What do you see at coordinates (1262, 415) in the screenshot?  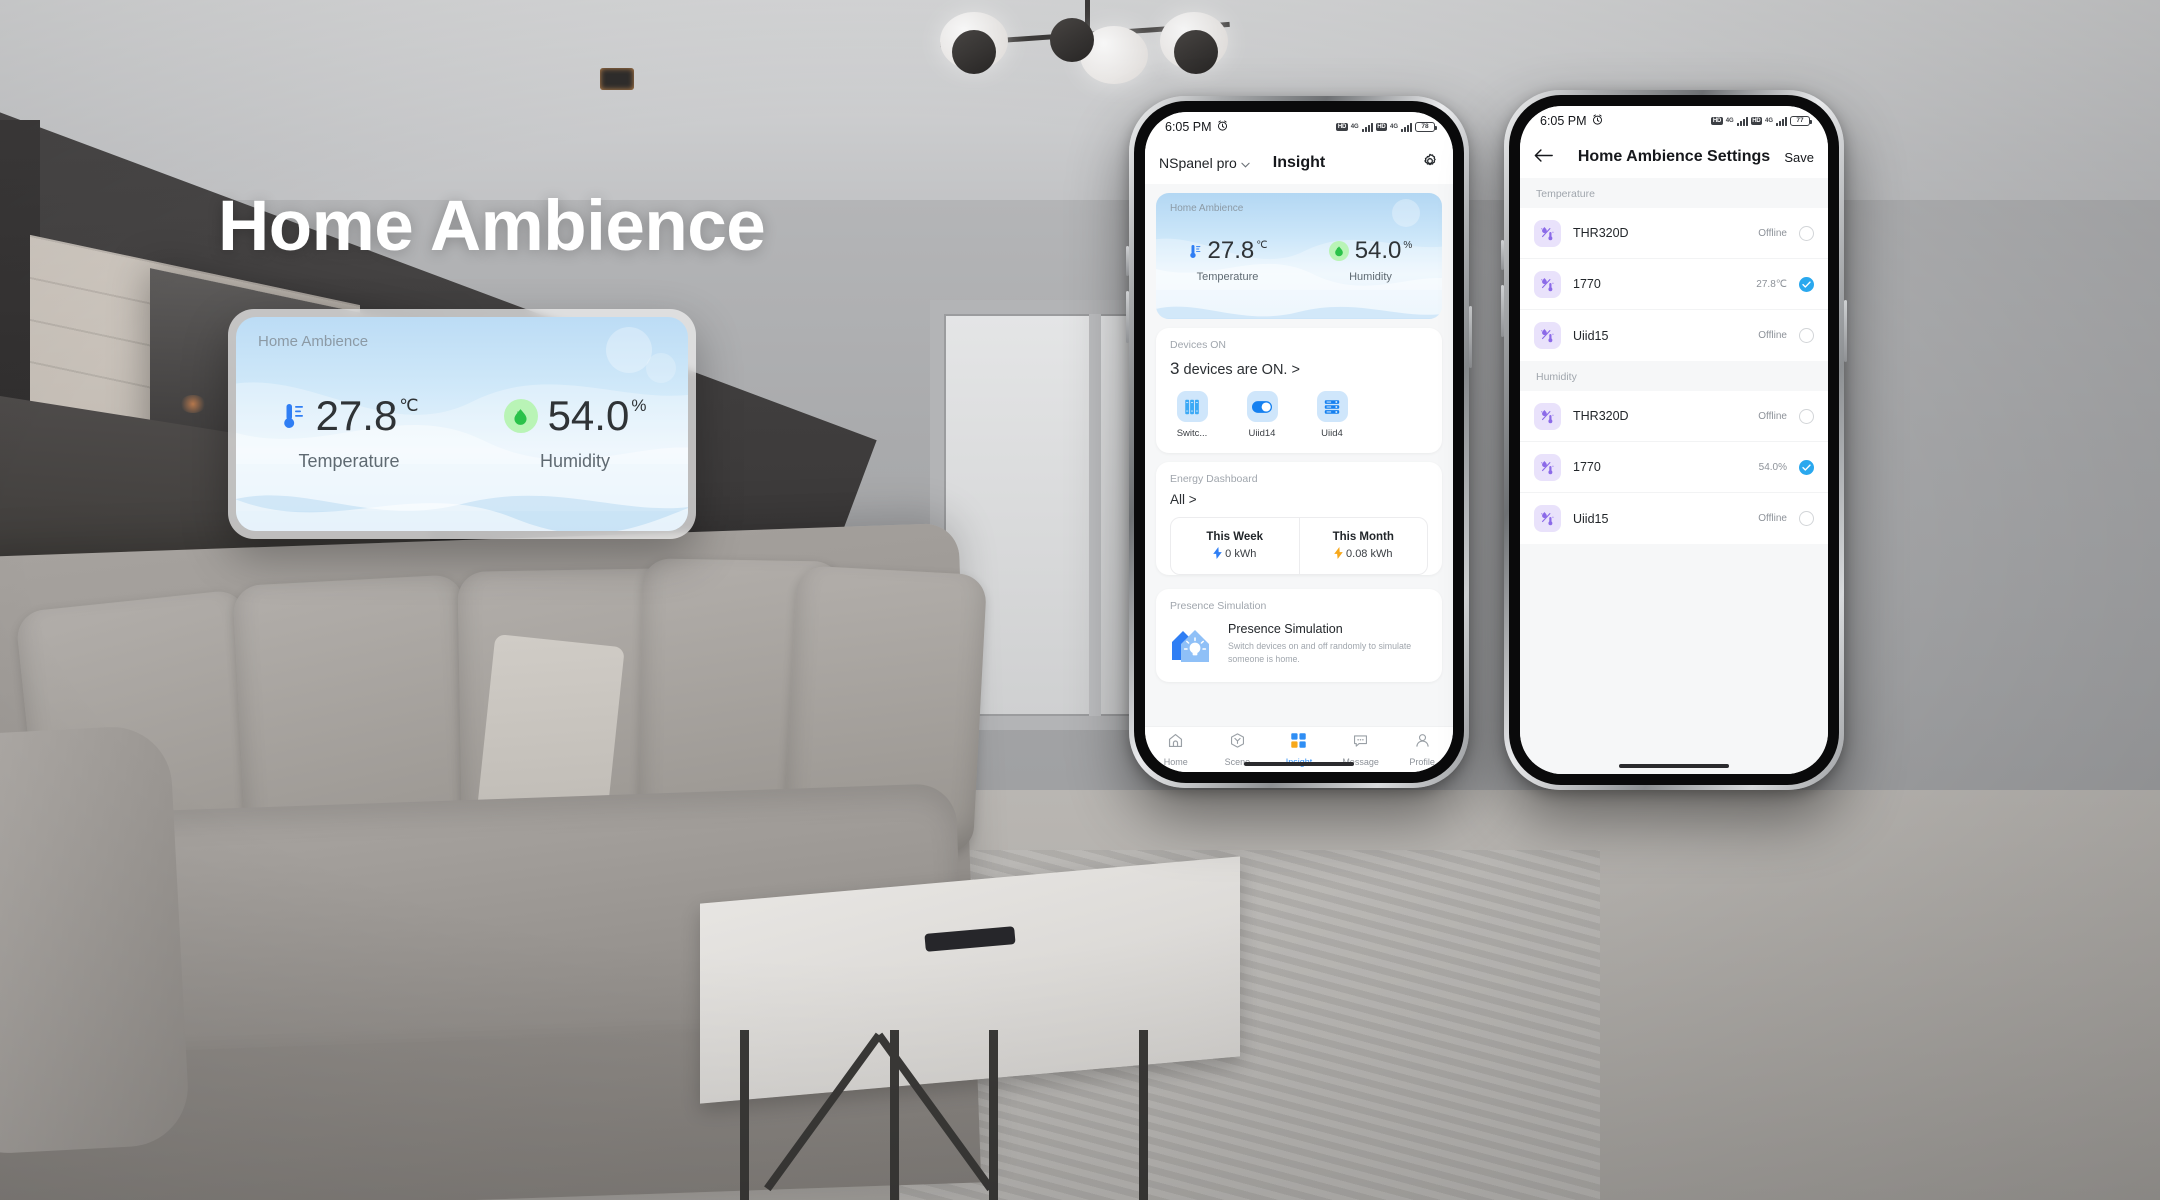 I see `device-tile: Uiid14` at bounding box center [1262, 415].